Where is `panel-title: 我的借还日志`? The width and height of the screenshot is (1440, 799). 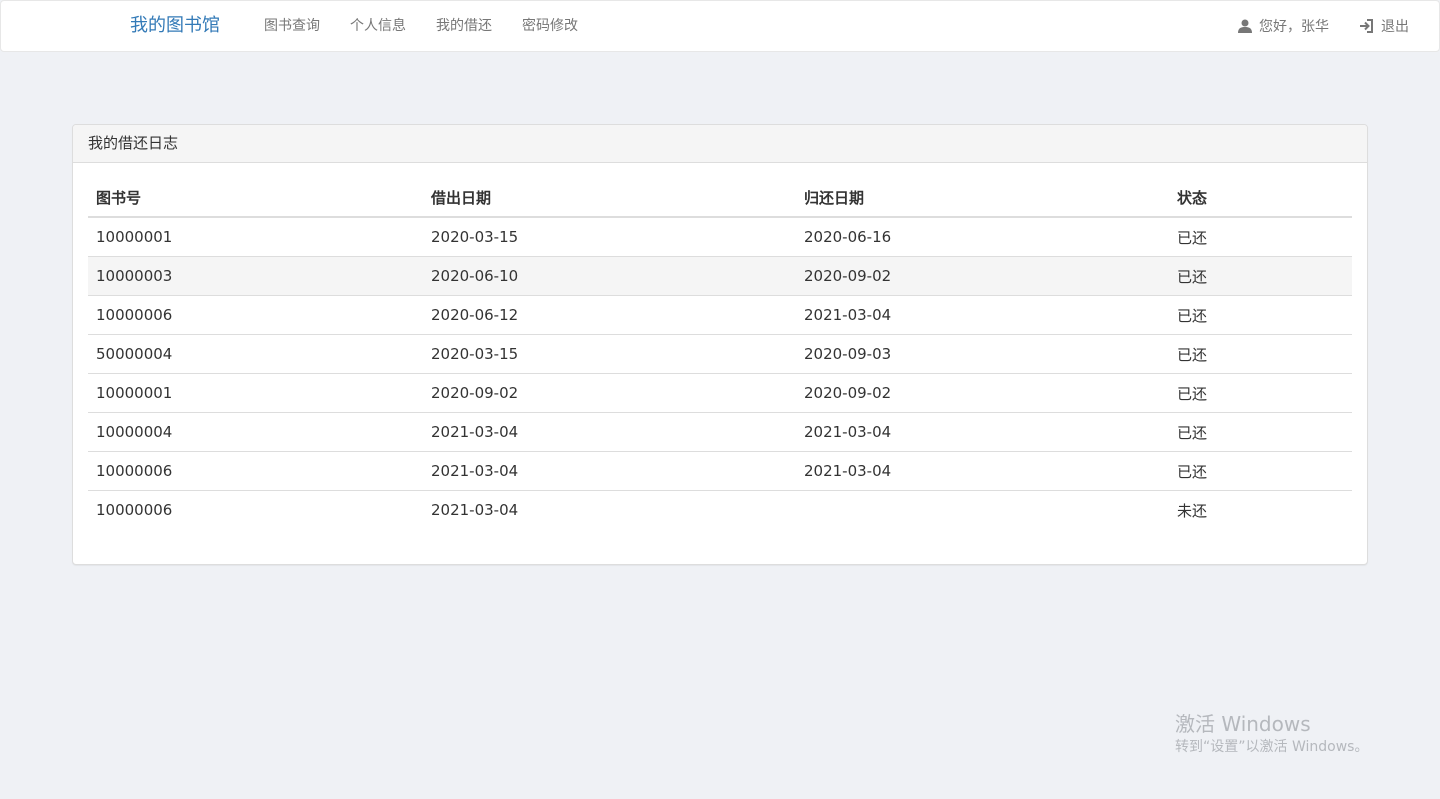 panel-title: 我的借还日志 is located at coordinates (720, 144).